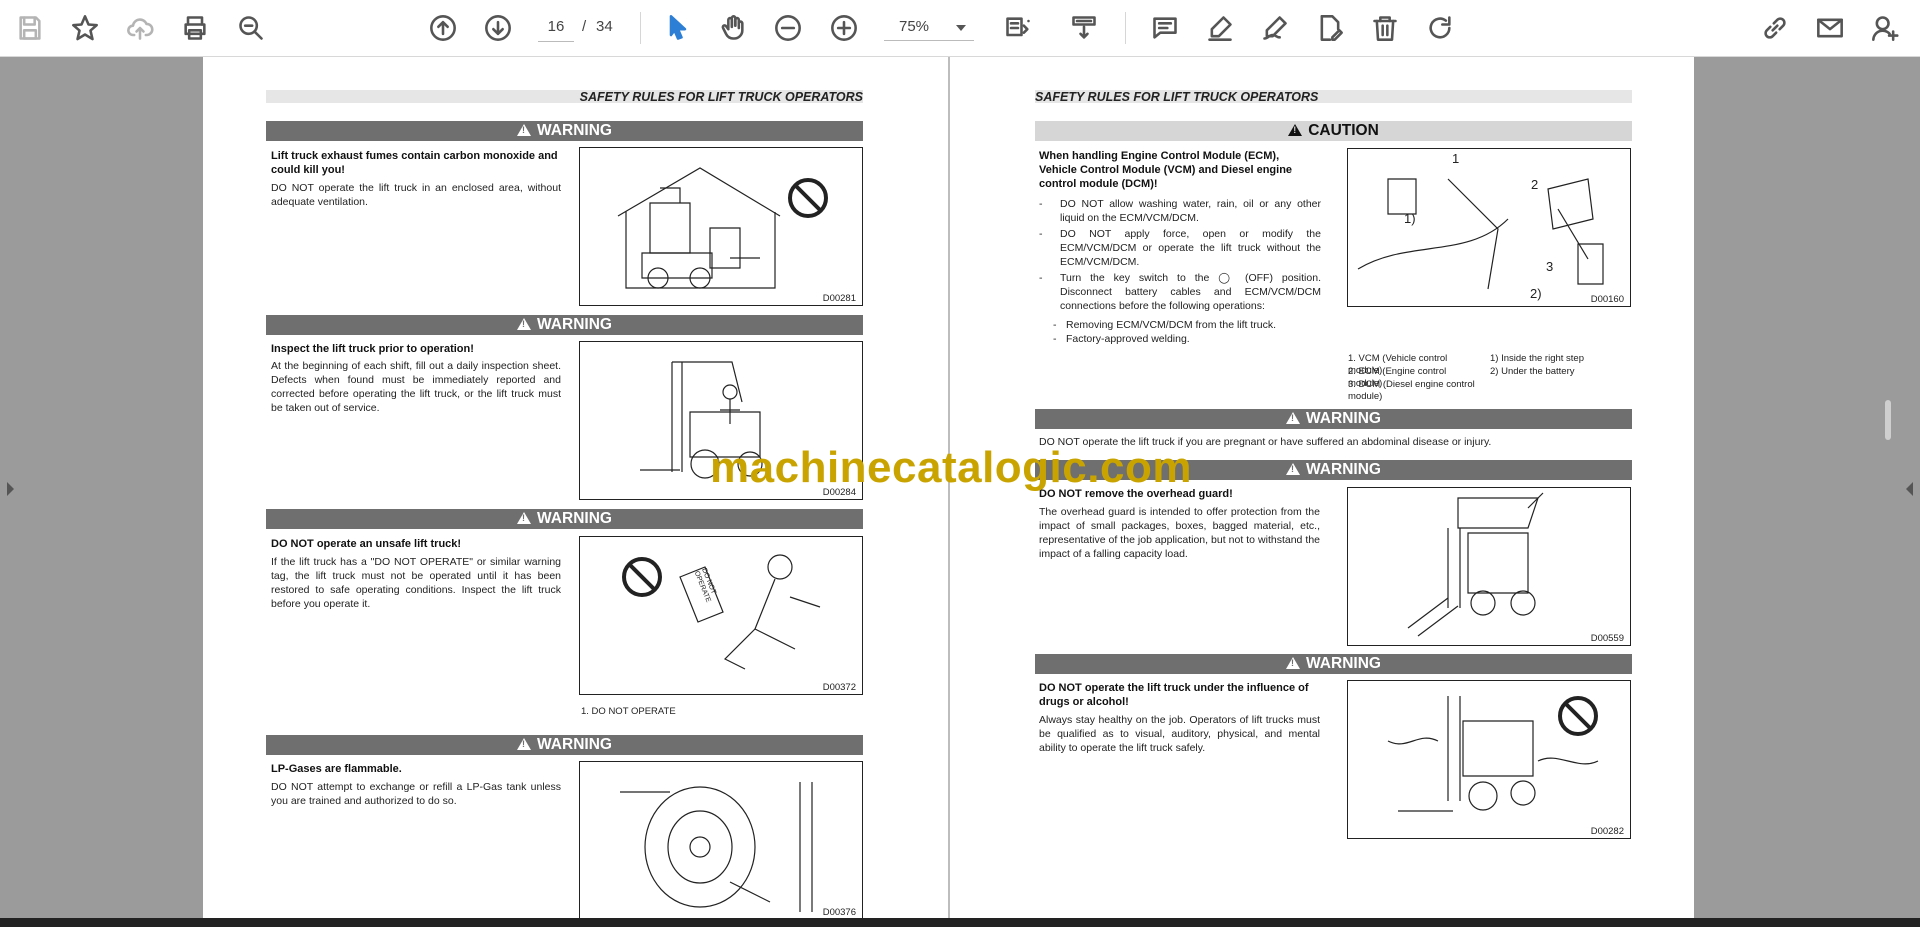 This screenshot has height=927, width=1920. What do you see at coordinates (1532, 371) in the screenshot?
I see `legend-item: 2) Under the battery` at bounding box center [1532, 371].